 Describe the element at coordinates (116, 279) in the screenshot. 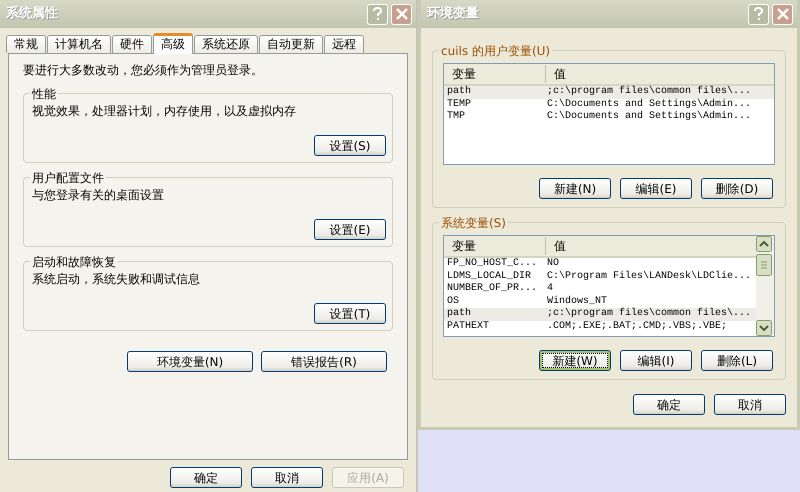

I see `group-description: 系统启动，系统失败和调试信息` at that location.